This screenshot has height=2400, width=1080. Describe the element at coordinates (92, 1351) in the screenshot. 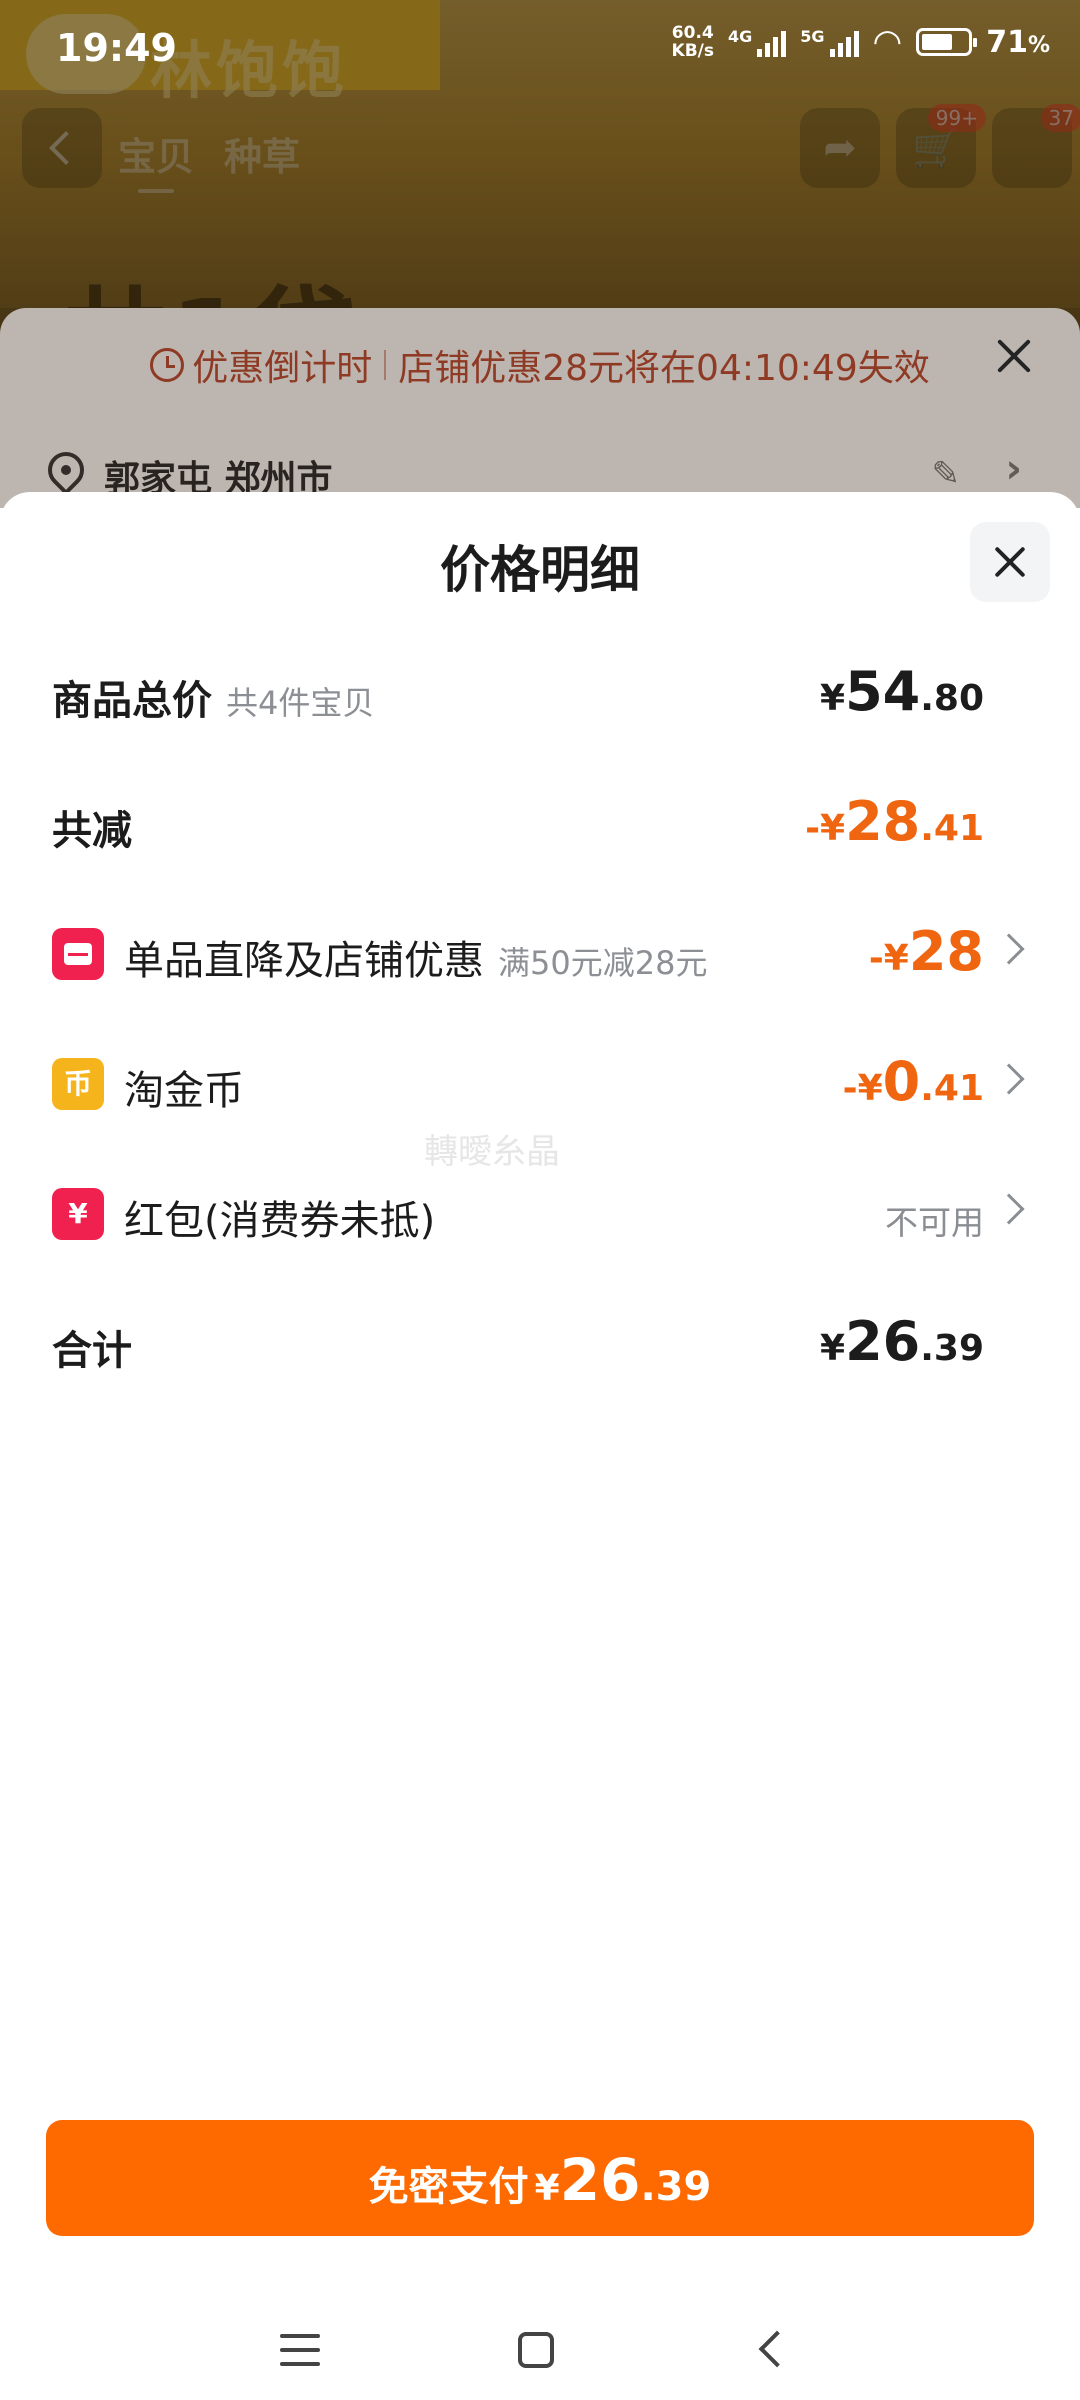

I see `sum-label: 合计` at that location.